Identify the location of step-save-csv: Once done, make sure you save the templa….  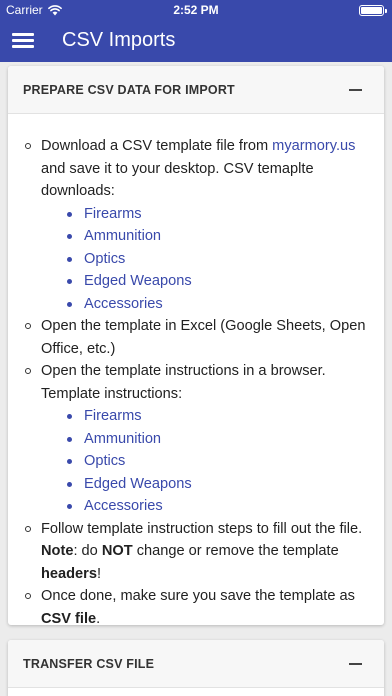
(196, 605).